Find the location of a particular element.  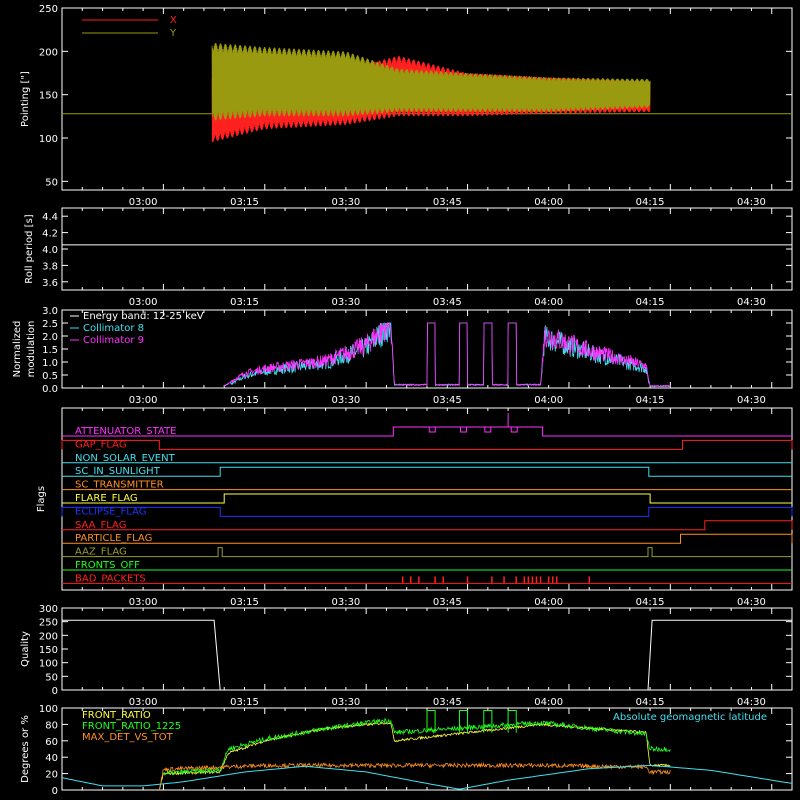

pointing-legend-y-label: Y is located at coordinates (173, 33).